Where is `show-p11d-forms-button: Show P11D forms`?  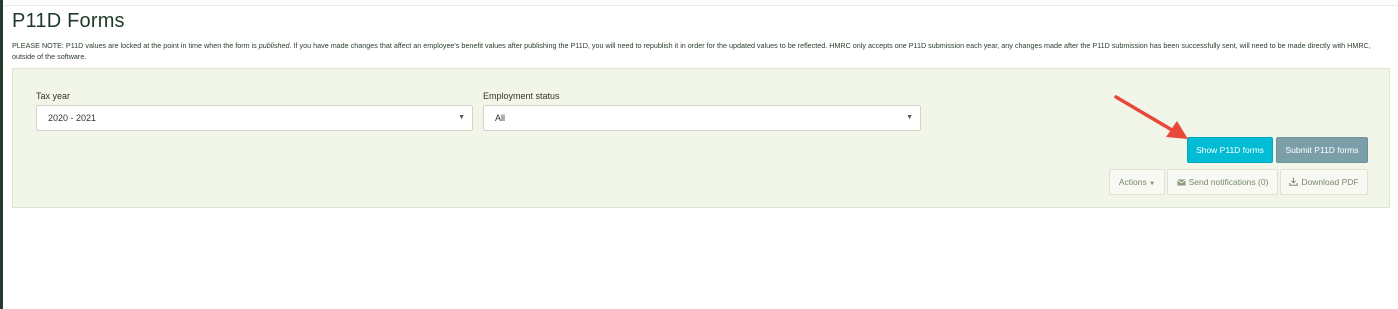
show-p11d-forms-button: Show P11D forms is located at coordinates (1230, 150).